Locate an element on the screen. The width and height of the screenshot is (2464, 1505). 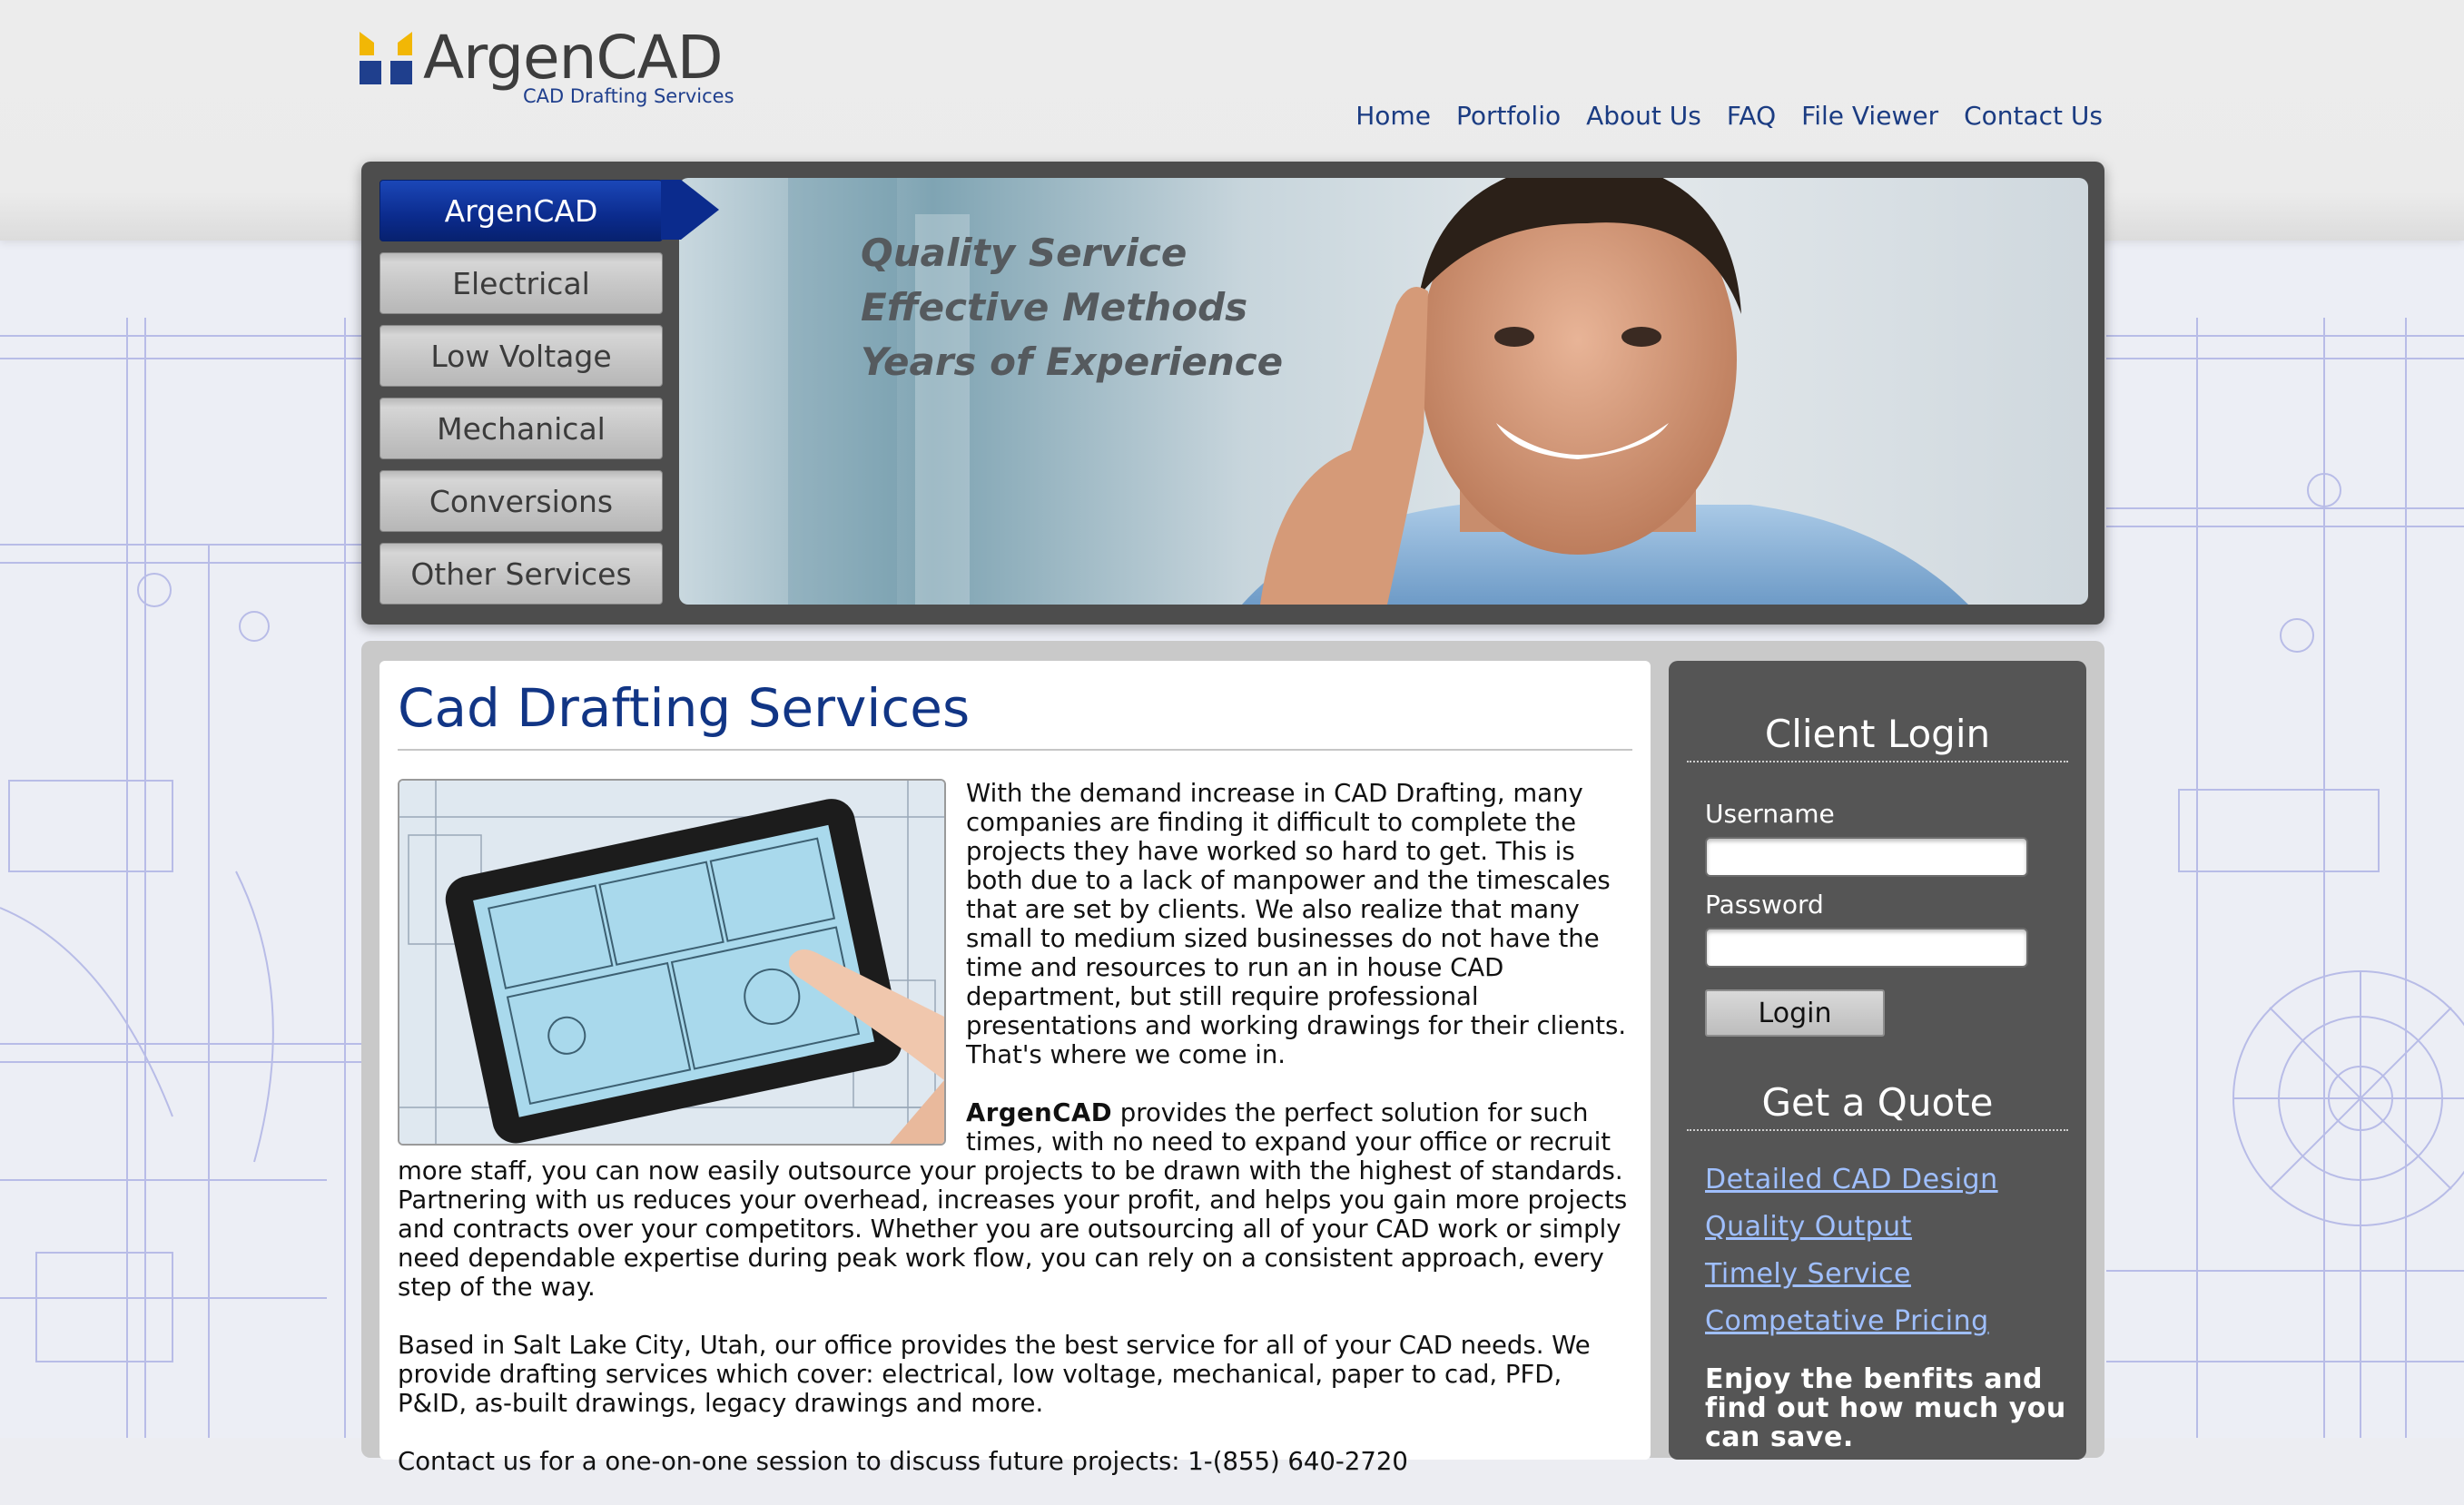
tab-conversions: Conversions is located at coordinates (521, 501).